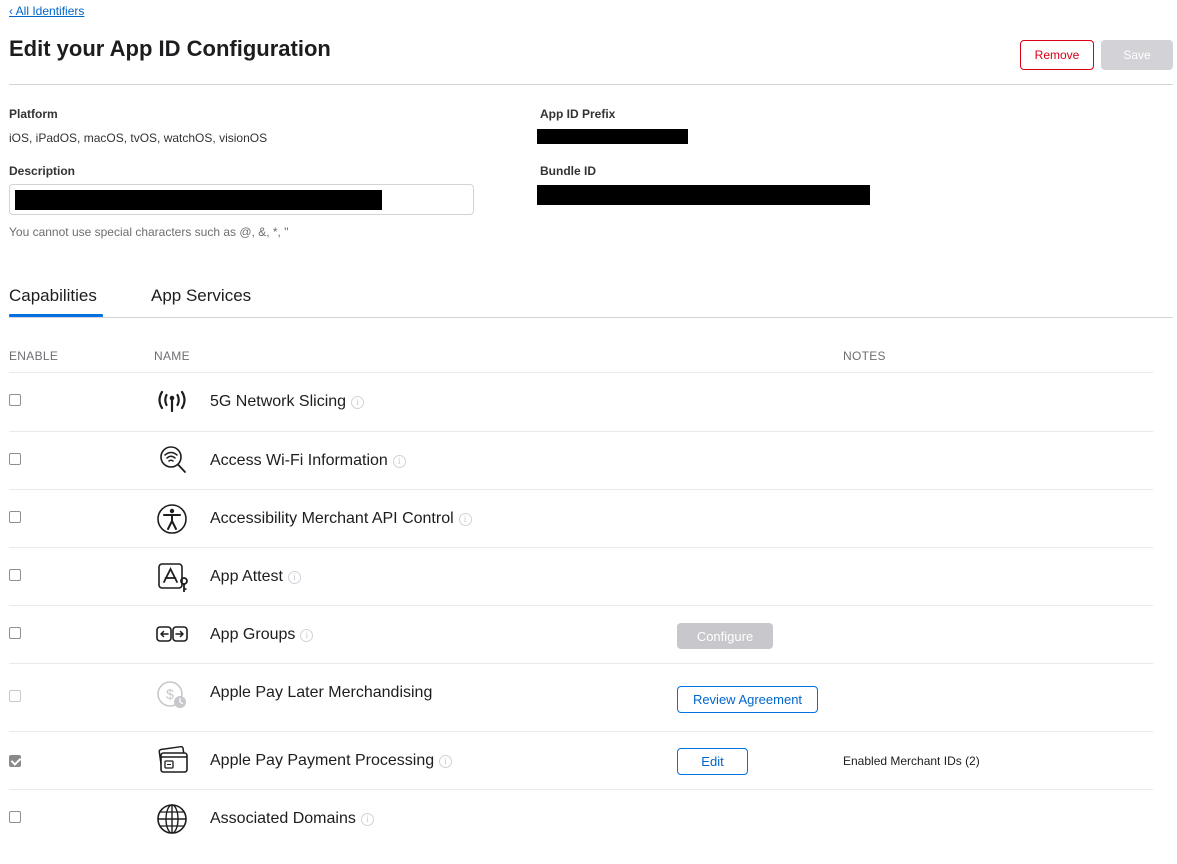 This screenshot has height=864, width=1177. Describe the element at coordinates (581, 401) in the screenshot. I see `capability-row: 5G Network Slicing i` at that location.